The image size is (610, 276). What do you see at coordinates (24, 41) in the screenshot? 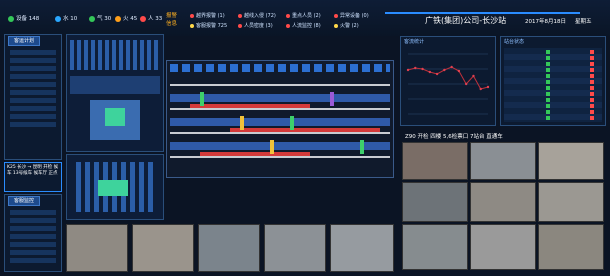
I see `tab-passenger-plan: 客运计划` at bounding box center [24, 41].